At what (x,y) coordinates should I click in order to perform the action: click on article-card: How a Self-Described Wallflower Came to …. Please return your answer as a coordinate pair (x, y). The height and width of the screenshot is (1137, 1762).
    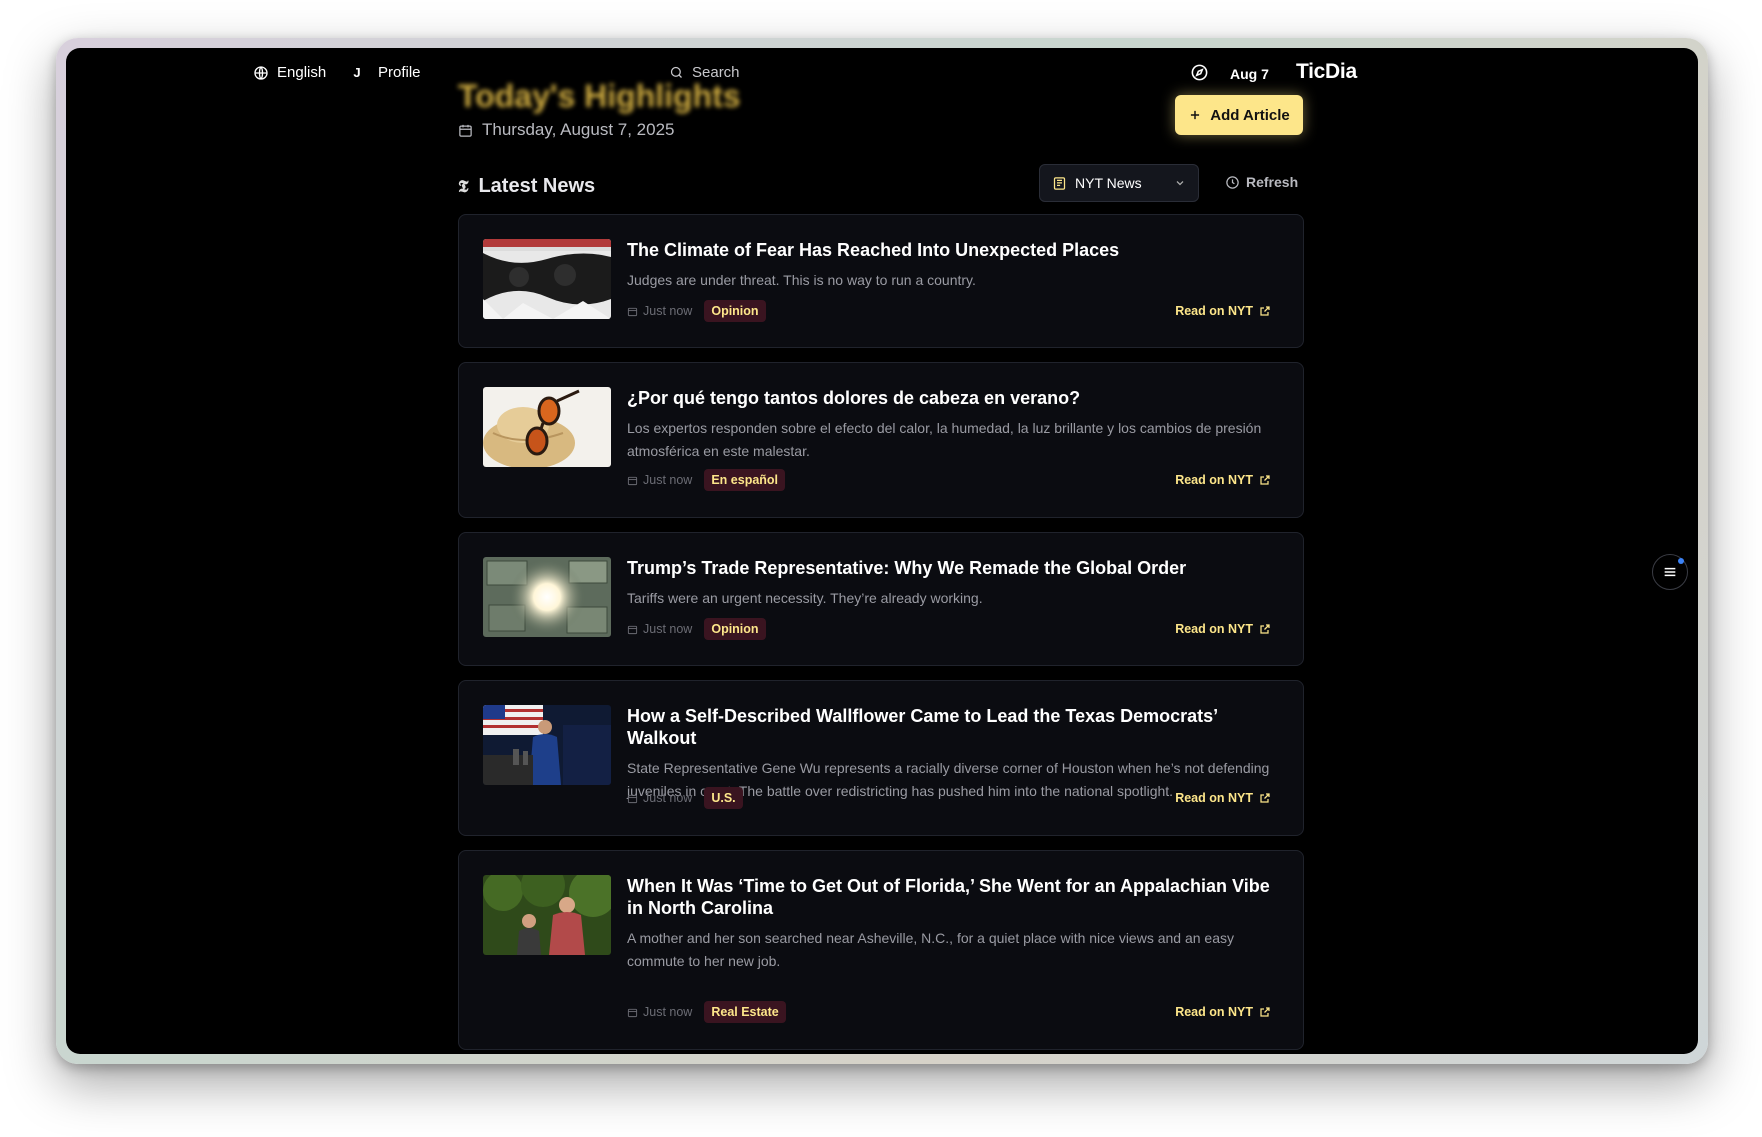
    Looking at the image, I should click on (881, 758).